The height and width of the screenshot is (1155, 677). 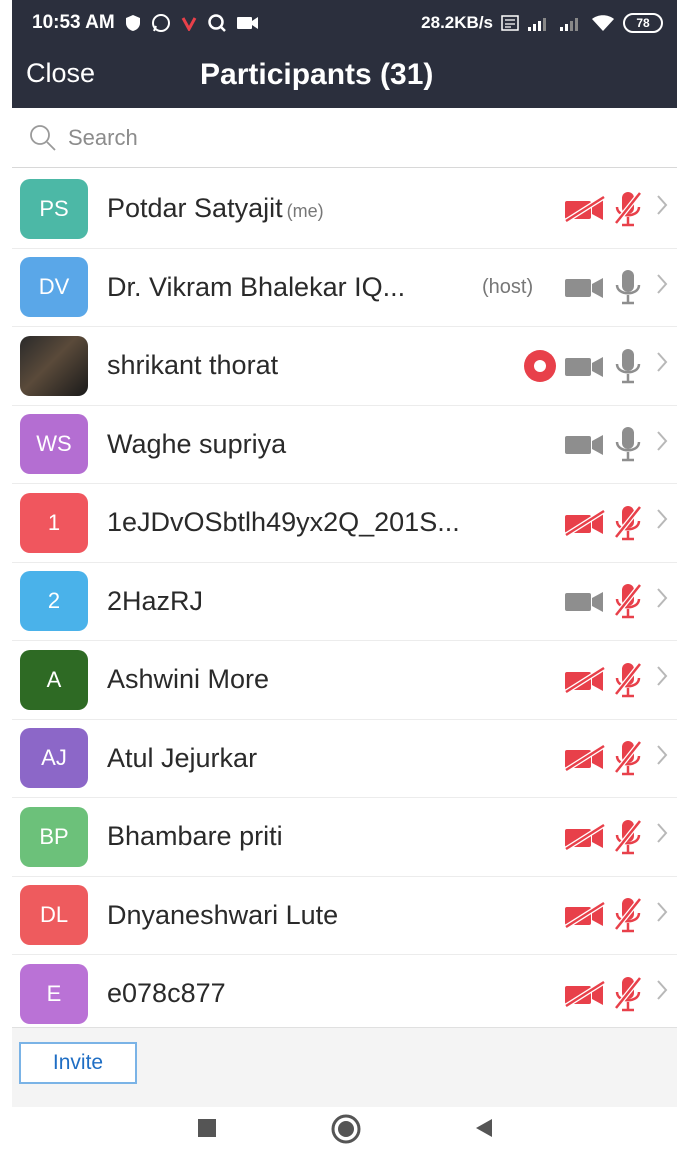 What do you see at coordinates (188, 679) in the screenshot?
I see `participant-name-wrap: Ashwini More` at bounding box center [188, 679].